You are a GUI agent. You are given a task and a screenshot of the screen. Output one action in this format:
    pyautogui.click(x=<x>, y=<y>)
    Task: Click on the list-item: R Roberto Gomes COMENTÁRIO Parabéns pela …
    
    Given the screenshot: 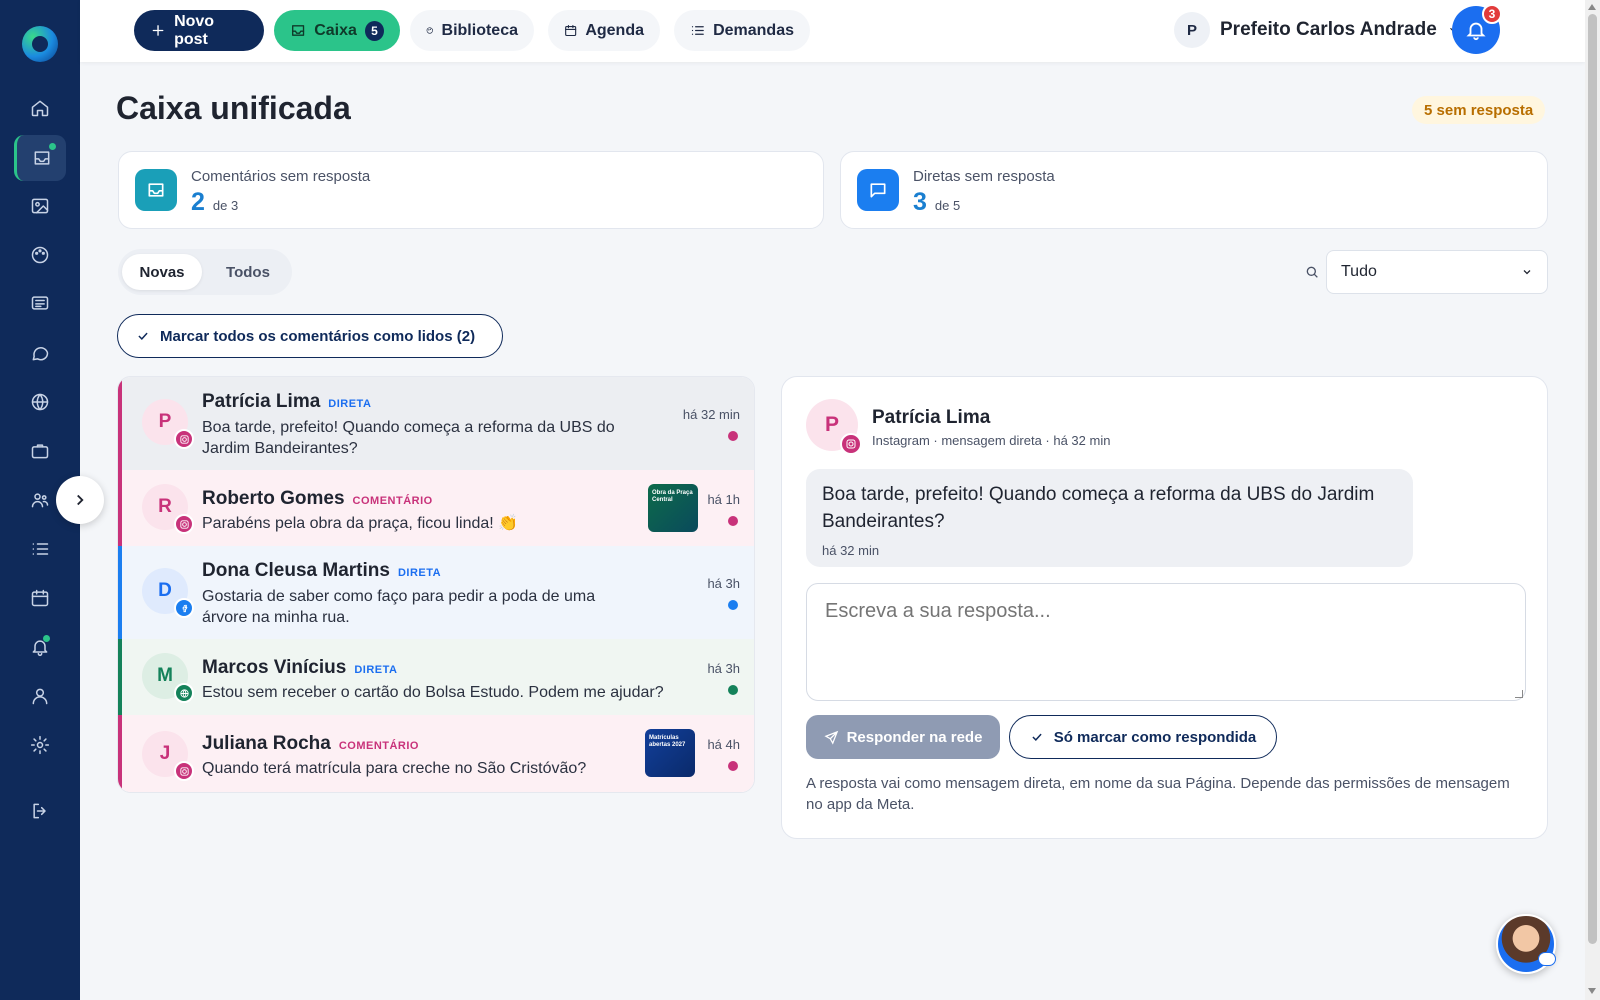 What is the action you would take?
    pyautogui.click(x=436, y=508)
    